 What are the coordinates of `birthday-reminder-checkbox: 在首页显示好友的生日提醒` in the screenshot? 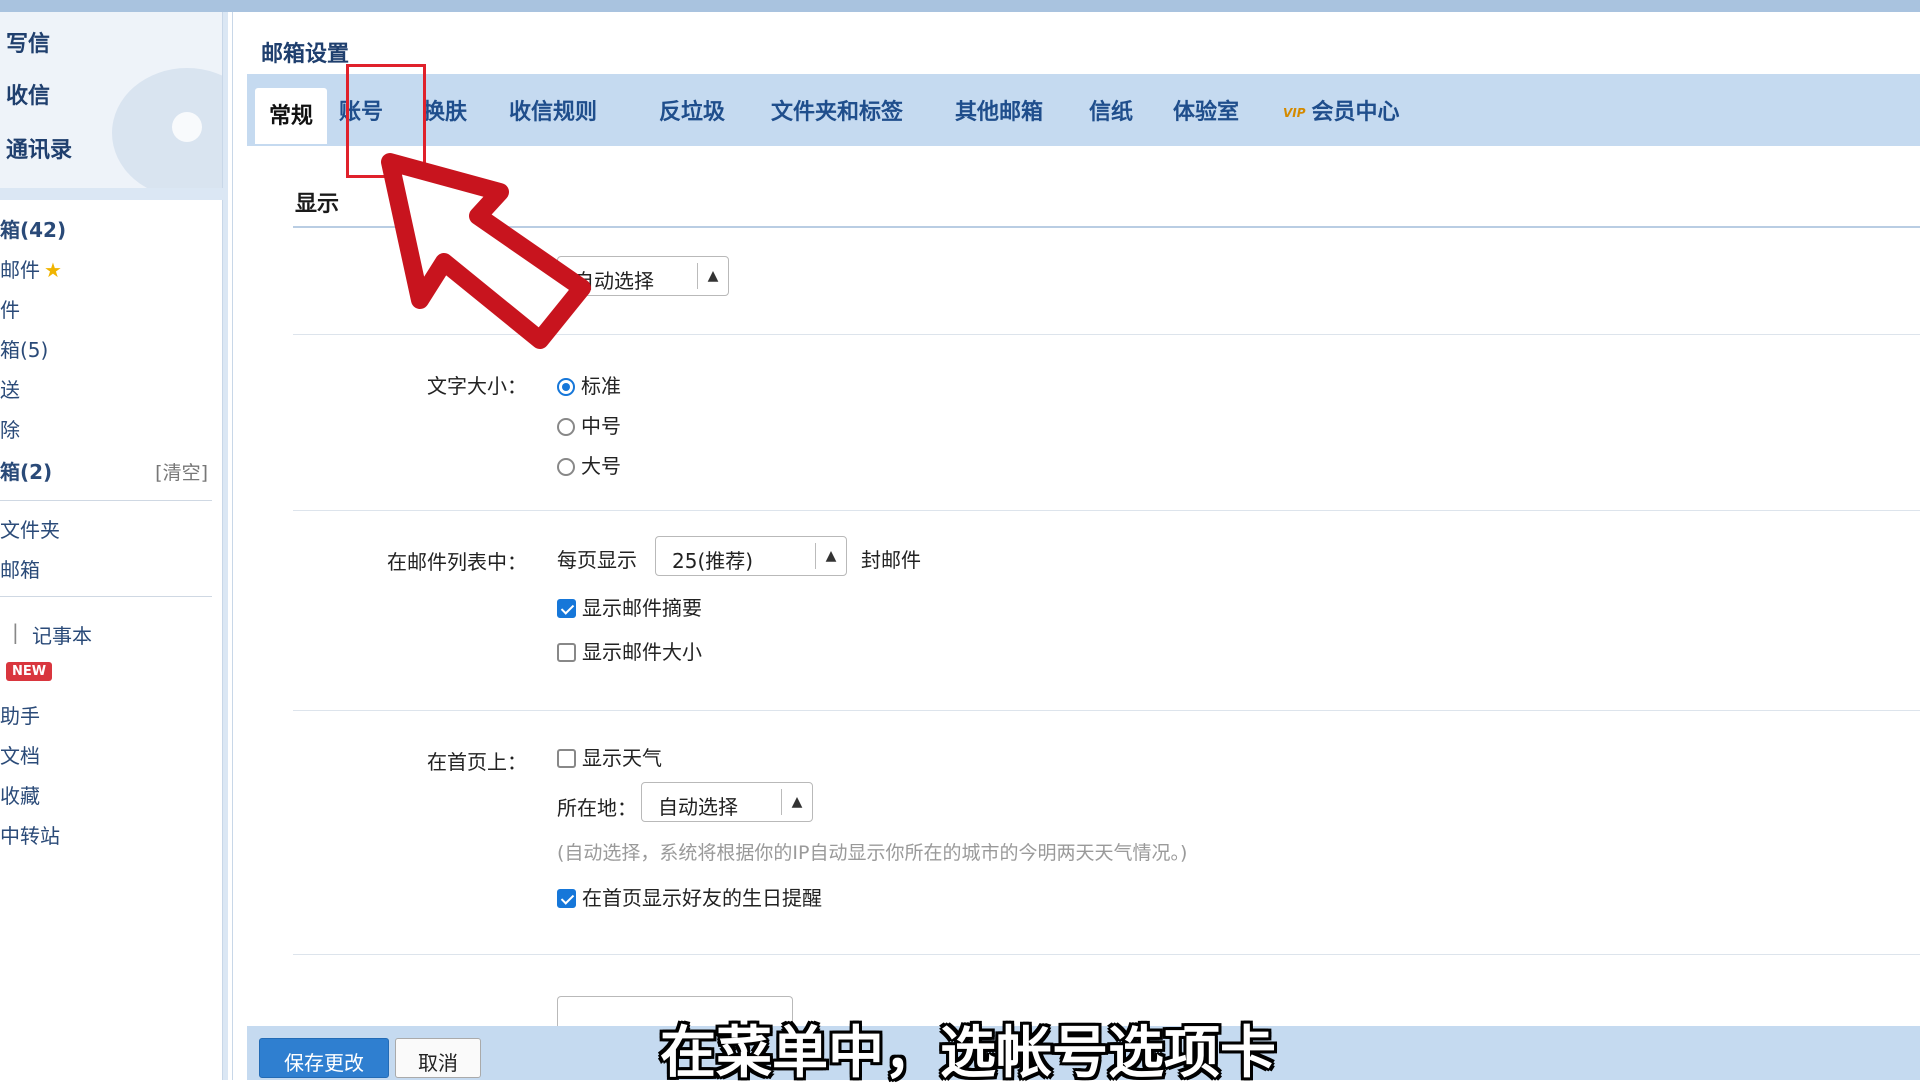 It's located at (689, 896).